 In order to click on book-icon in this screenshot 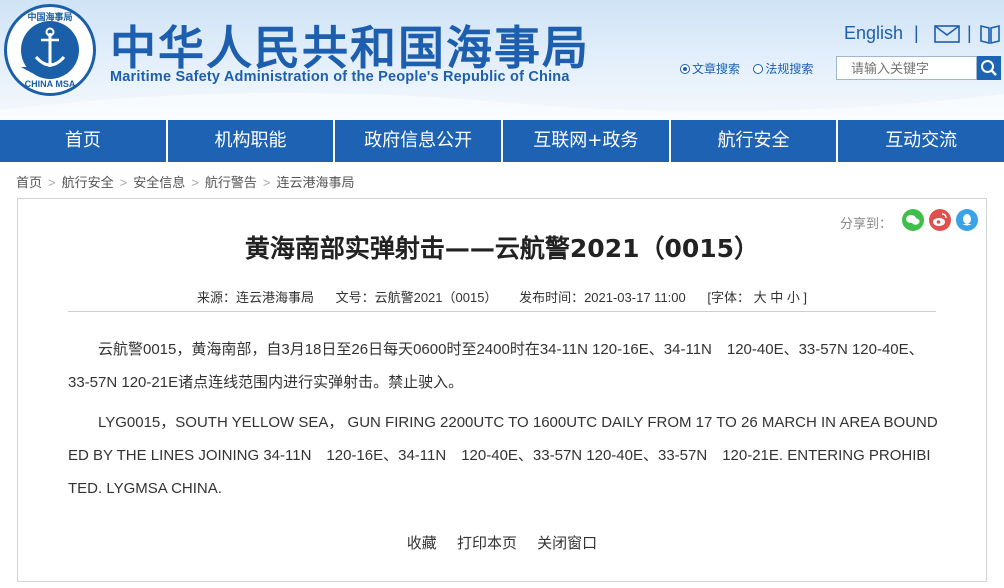, I will do `click(990, 34)`.